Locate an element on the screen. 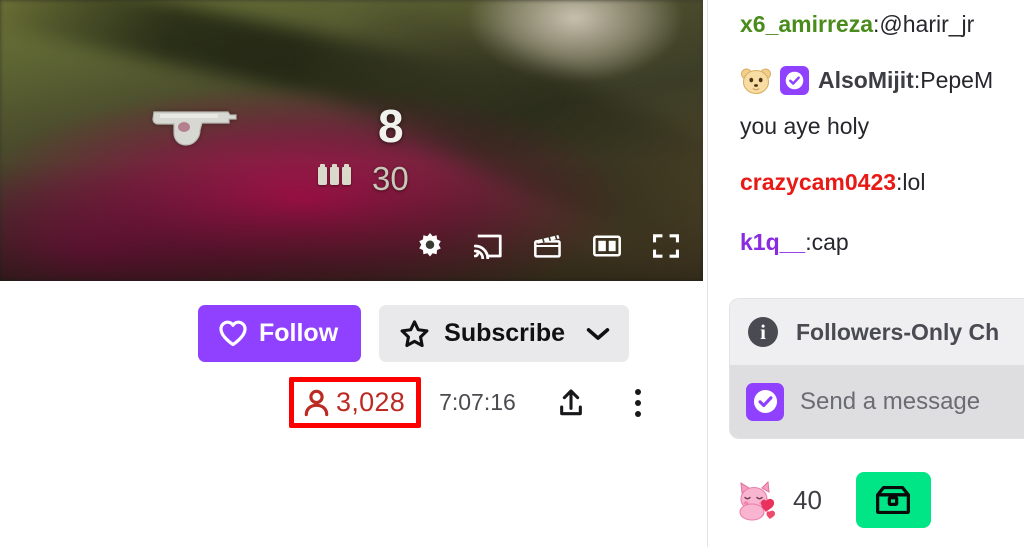 The height and width of the screenshot is (547, 1024). subscribe-button: Subscribe is located at coordinates (504, 333).